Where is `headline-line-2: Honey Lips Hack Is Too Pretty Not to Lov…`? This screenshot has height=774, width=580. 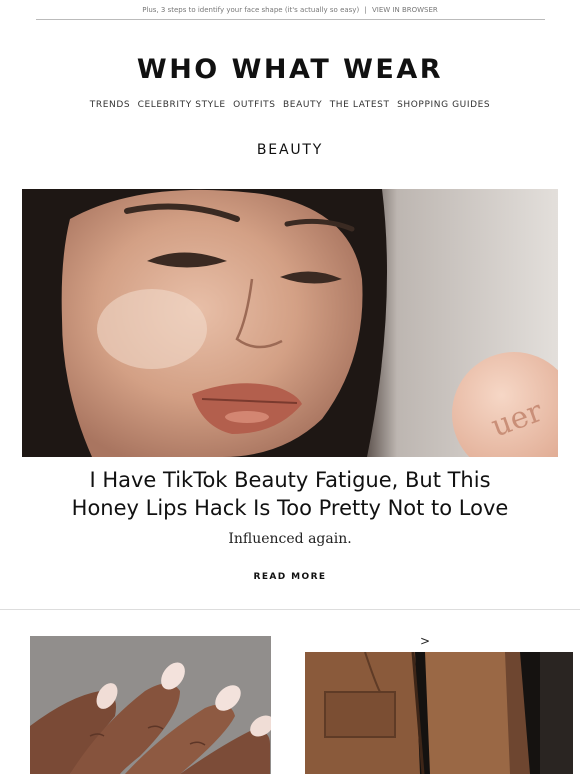 headline-line-2: Honey Lips Hack Is Too Pretty Not to Lov… is located at coordinates (290, 508).